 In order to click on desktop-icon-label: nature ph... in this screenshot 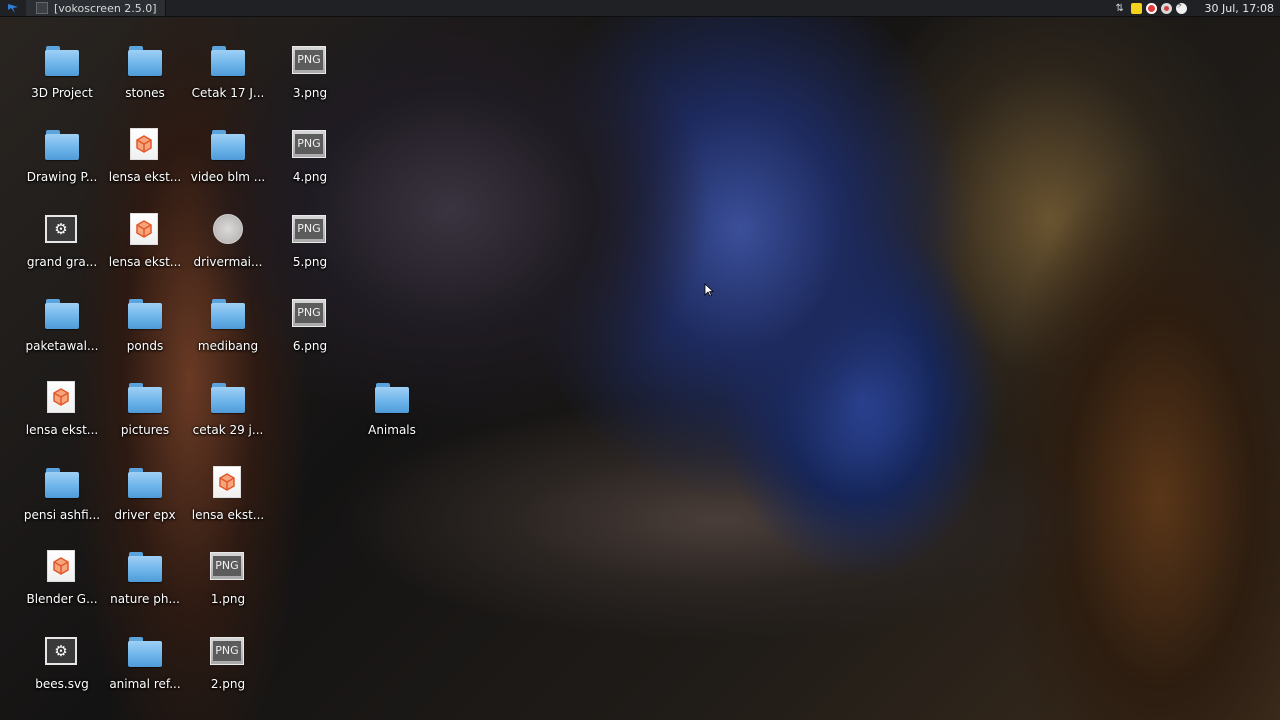, I will do `click(145, 599)`.